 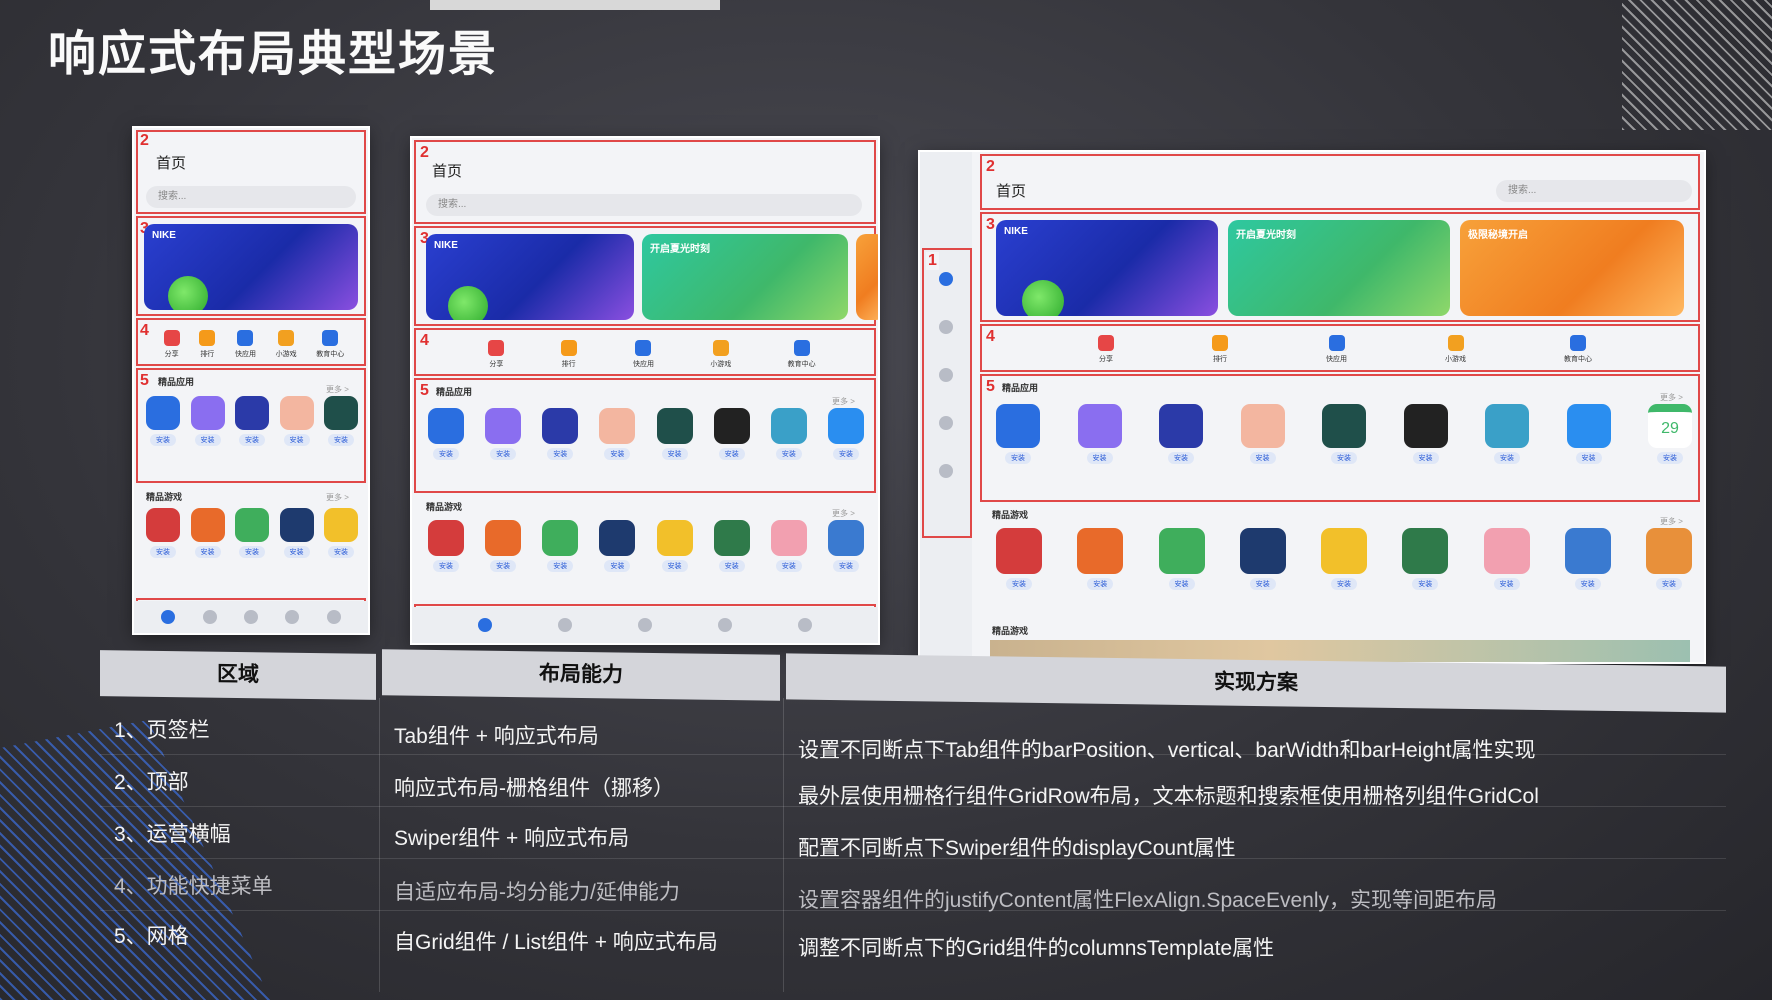 I want to click on quick-menu: 分享 排行 快应用 小游戏 教育中心, so click(x=652, y=354).